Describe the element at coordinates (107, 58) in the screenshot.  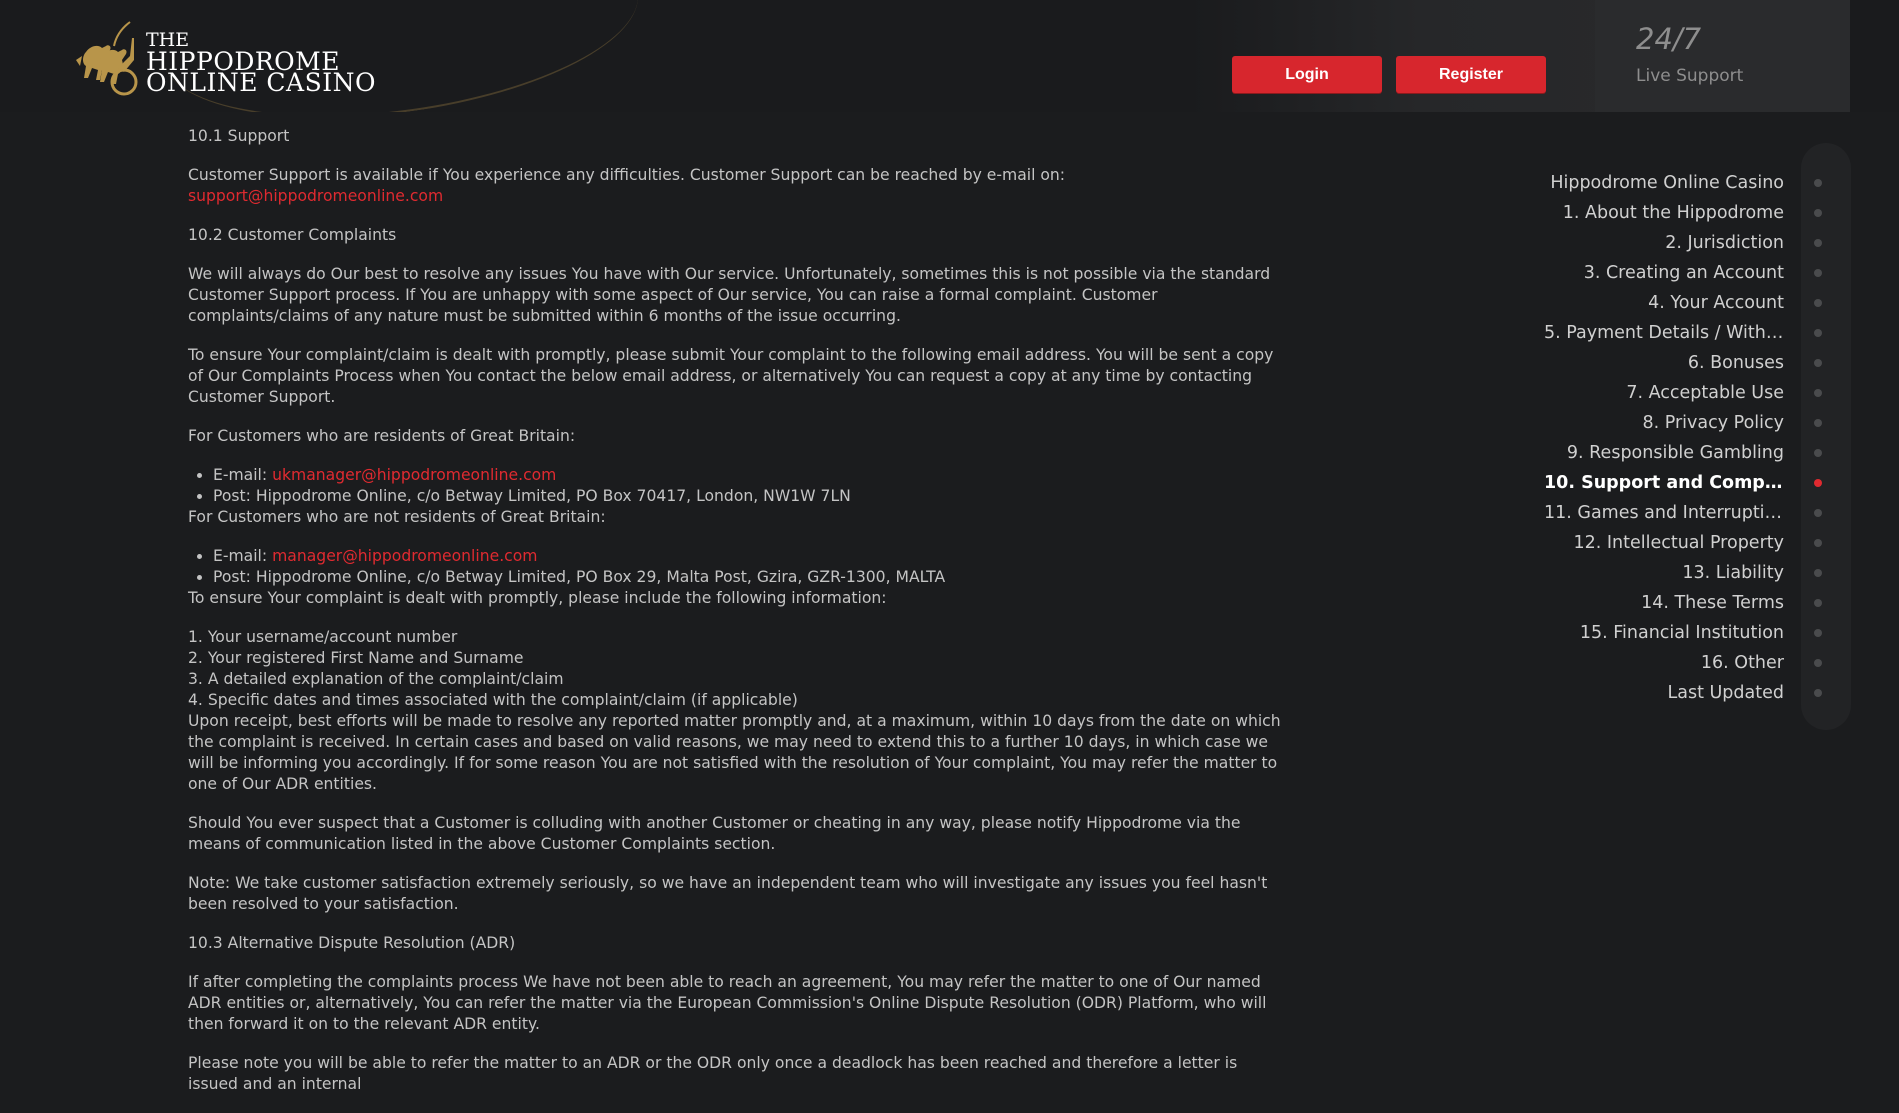
I see `horse-chariot-icon` at that location.